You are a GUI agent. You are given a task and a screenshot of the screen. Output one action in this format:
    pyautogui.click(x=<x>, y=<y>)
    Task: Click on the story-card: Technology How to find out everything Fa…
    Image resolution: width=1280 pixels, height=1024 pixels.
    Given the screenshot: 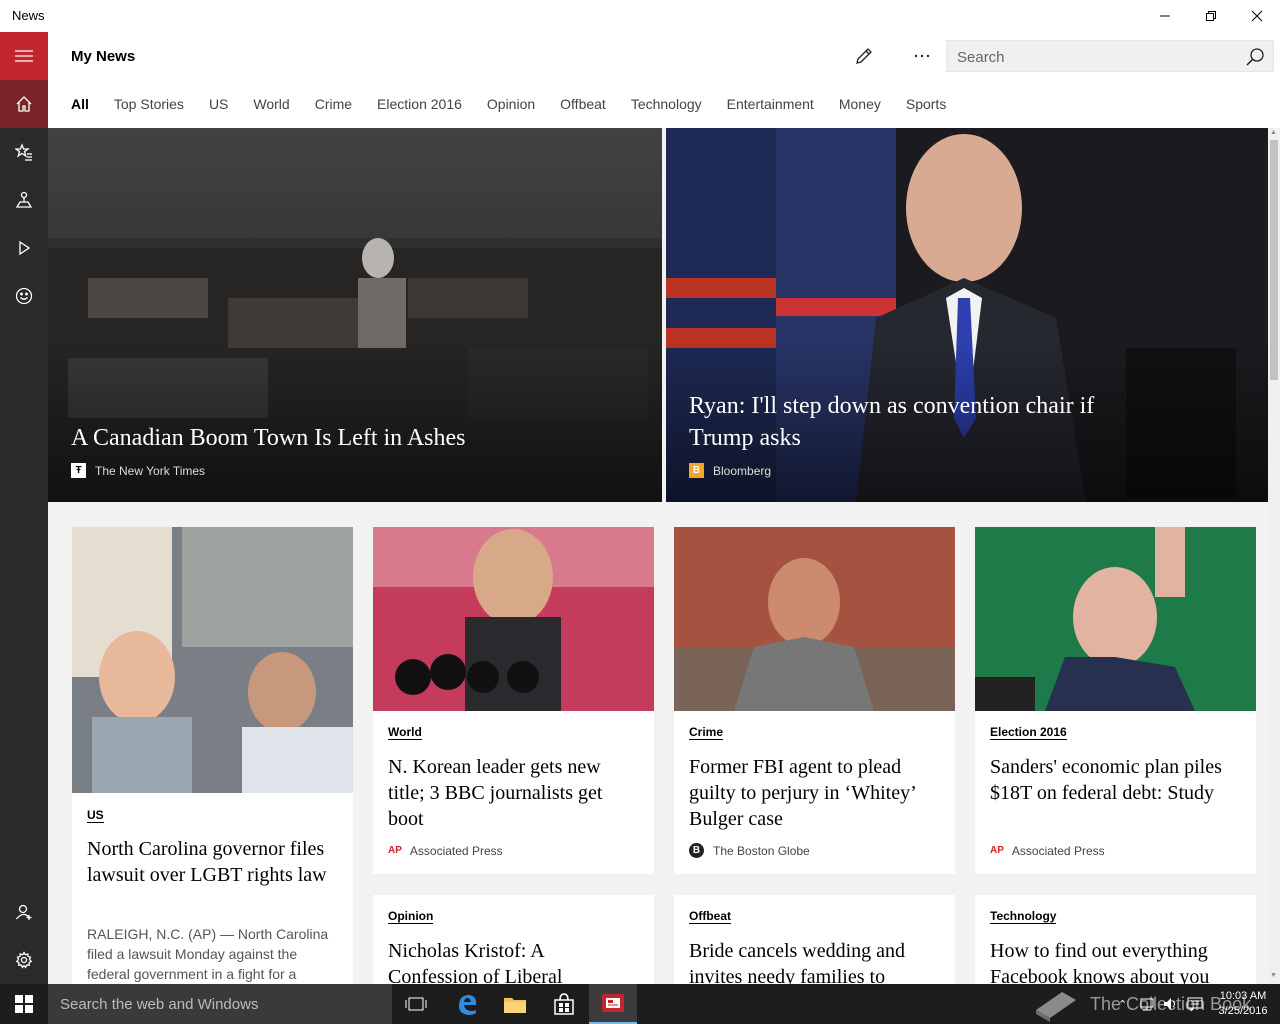 What is the action you would take?
    pyautogui.click(x=1115, y=939)
    